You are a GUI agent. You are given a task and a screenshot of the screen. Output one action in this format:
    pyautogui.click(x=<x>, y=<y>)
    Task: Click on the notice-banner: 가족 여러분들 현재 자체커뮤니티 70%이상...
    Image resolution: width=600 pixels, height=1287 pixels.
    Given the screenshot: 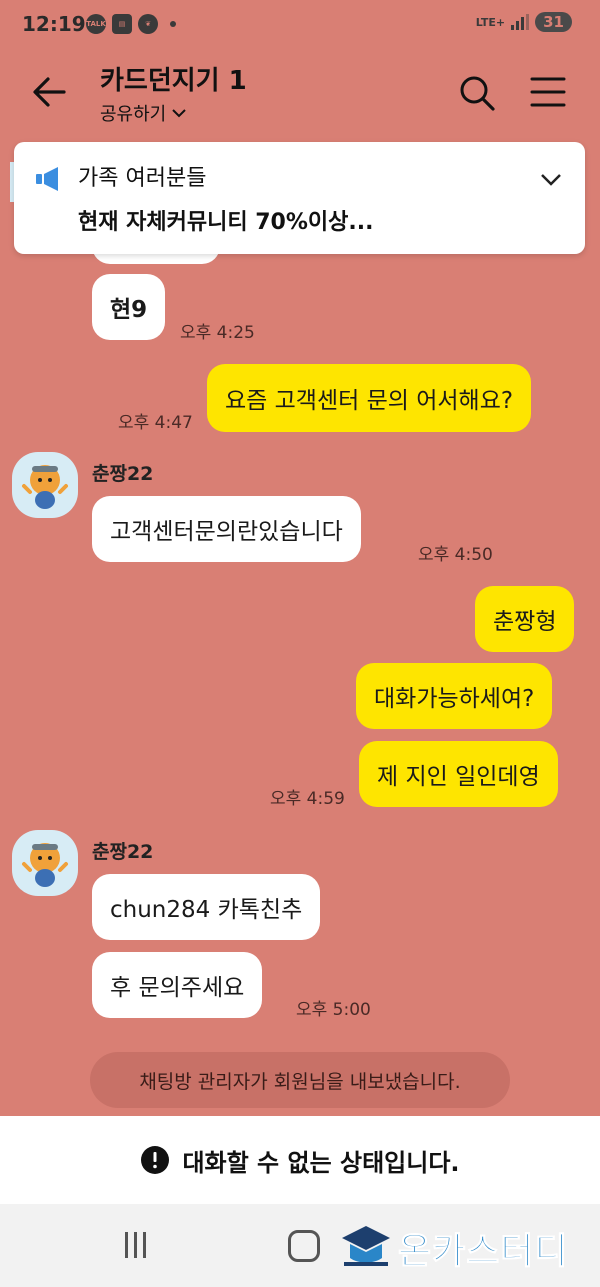 What is the action you would take?
    pyautogui.click(x=299, y=198)
    